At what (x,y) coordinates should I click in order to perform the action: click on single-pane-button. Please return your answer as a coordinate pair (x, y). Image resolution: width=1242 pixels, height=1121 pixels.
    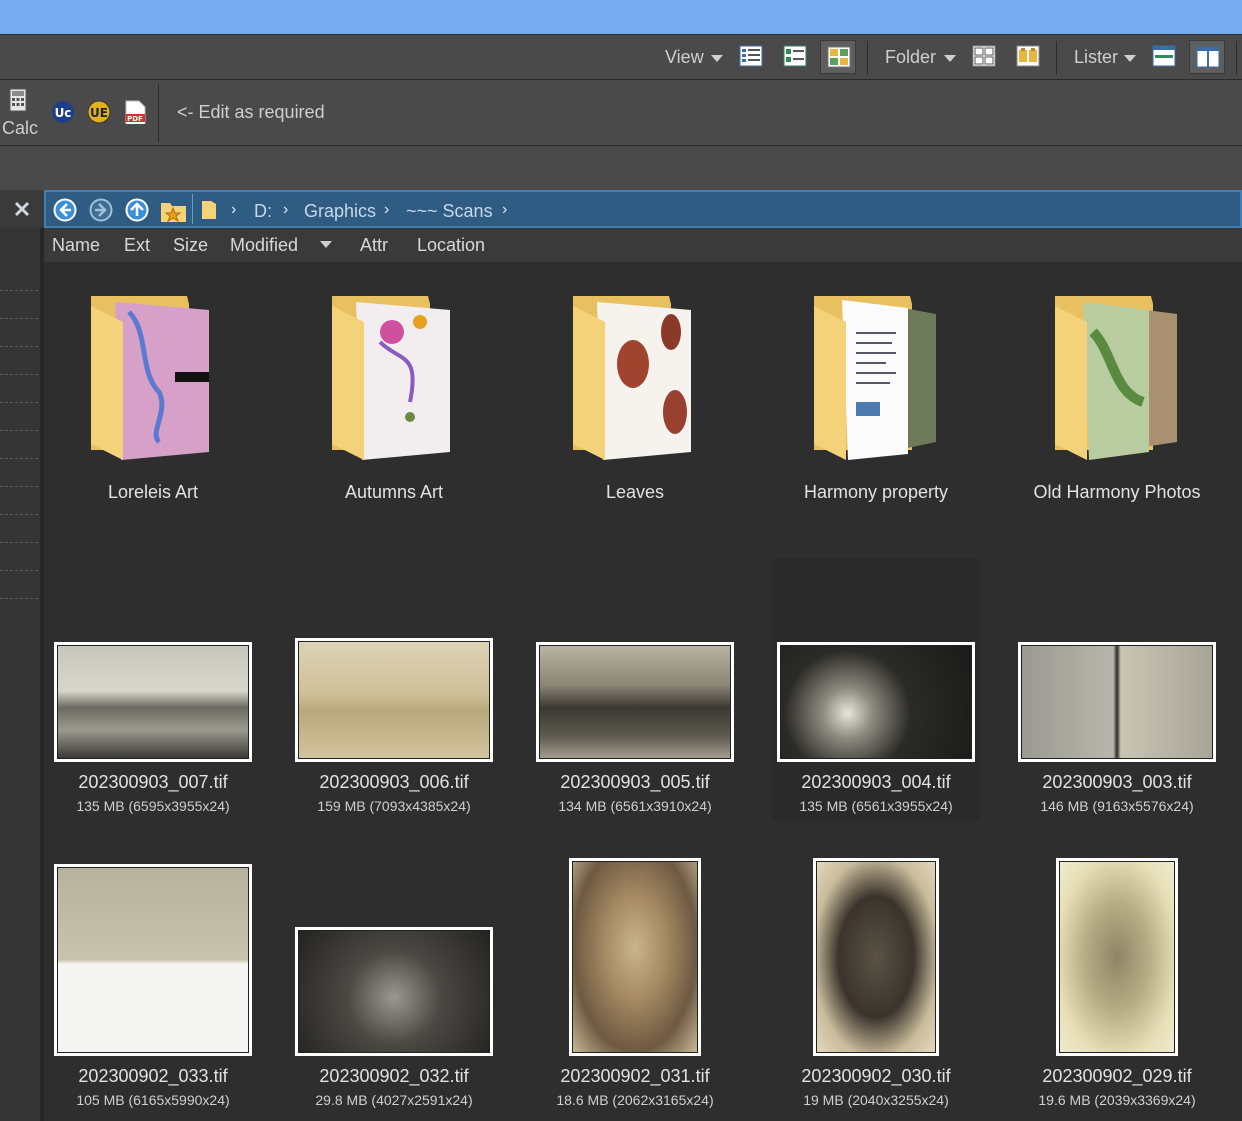
    Looking at the image, I should click on (1164, 57).